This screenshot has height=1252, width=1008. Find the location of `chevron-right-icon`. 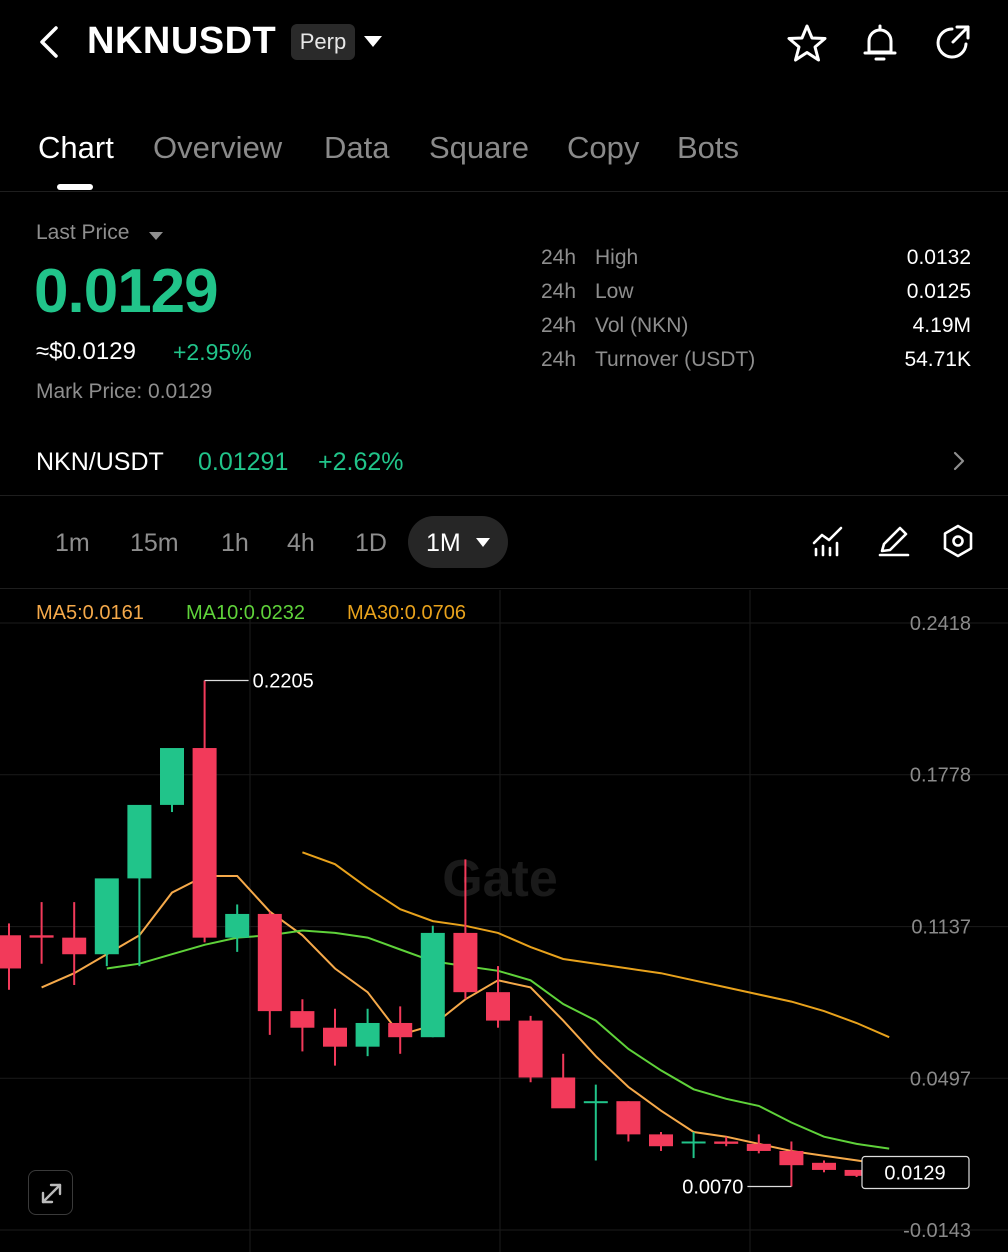

chevron-right-icon is located at coordinates (959, 461).